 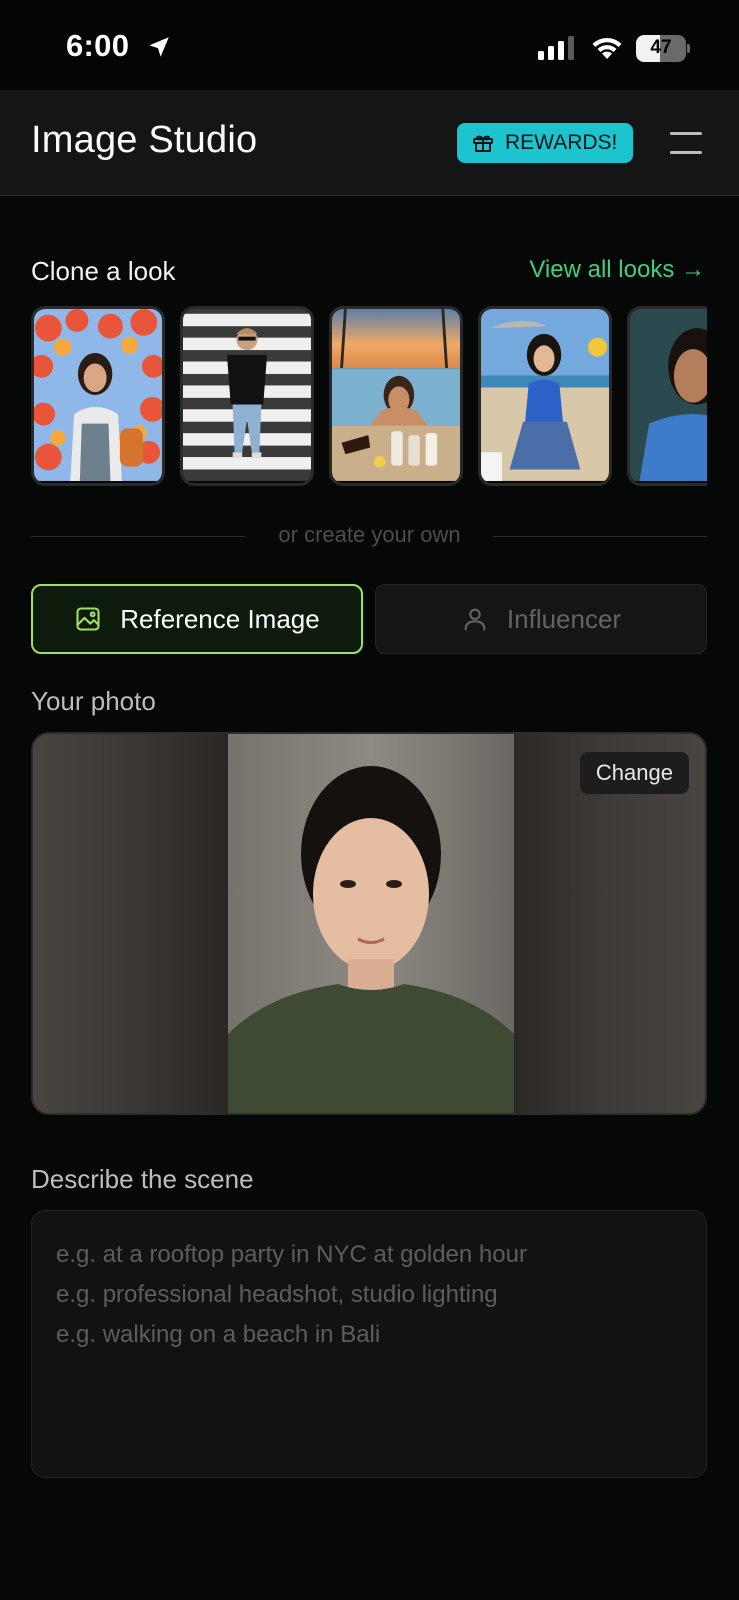 I want to click on battery-percent: 47, so click(x=661, y=47).